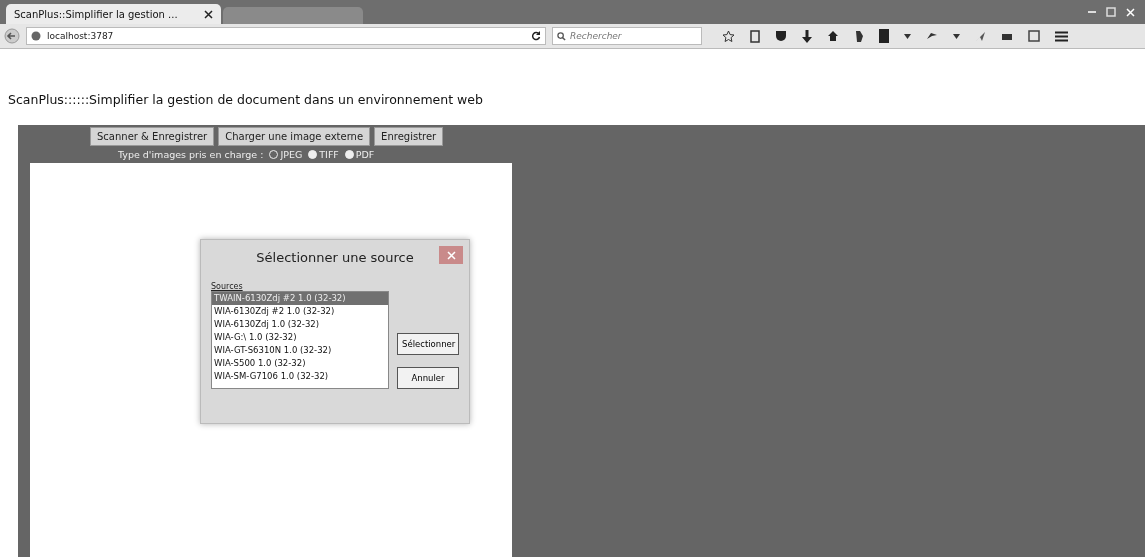 The image size is (1145, 557). What do you see at coordinates (627, 36) in the screenshot?
I see `search-field: Rechercher` at bounding box center [627, 36].